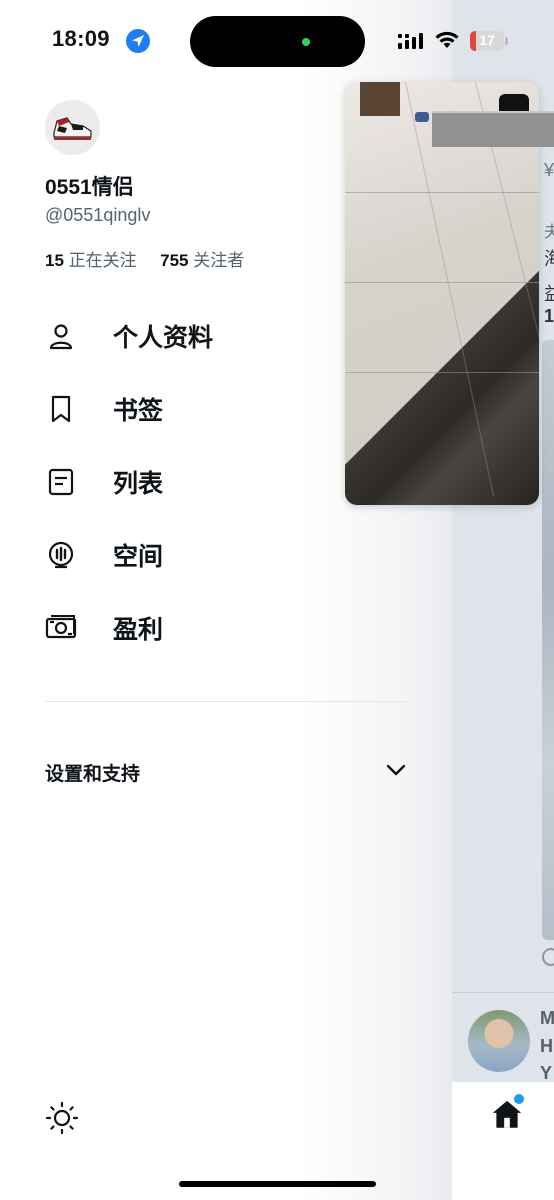  I want to click on feed-text-fragment: 18, so click(549, 316).